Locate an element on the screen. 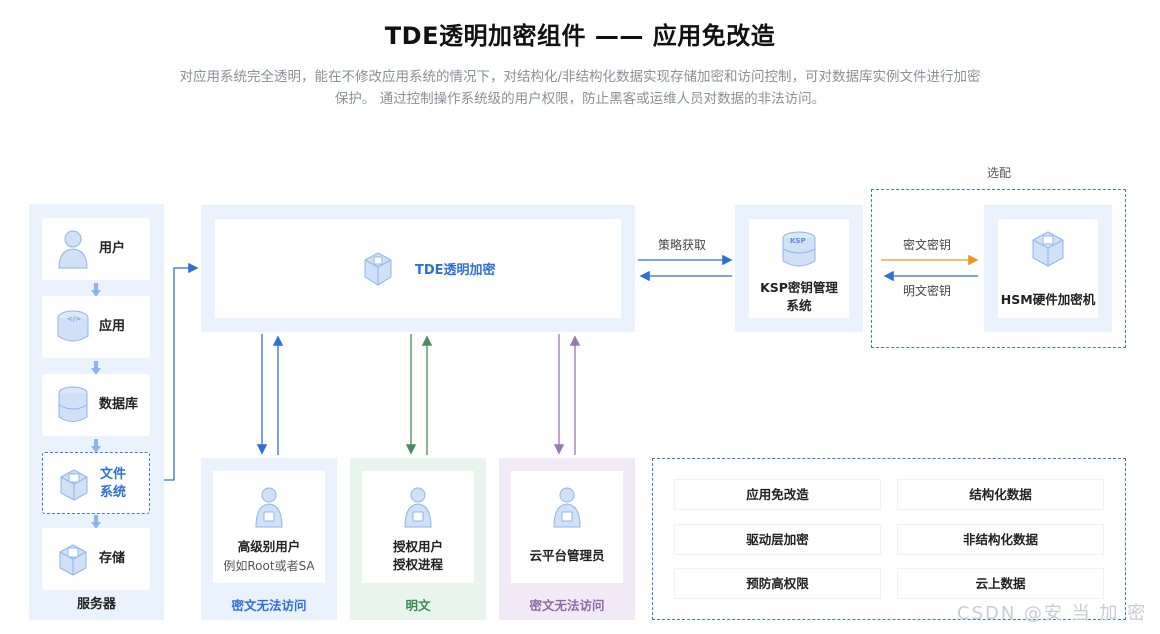 The image size is (1160, 634). ksp-card: KSP KSP密钥管理 系统 is located at coordinates (799, 268).